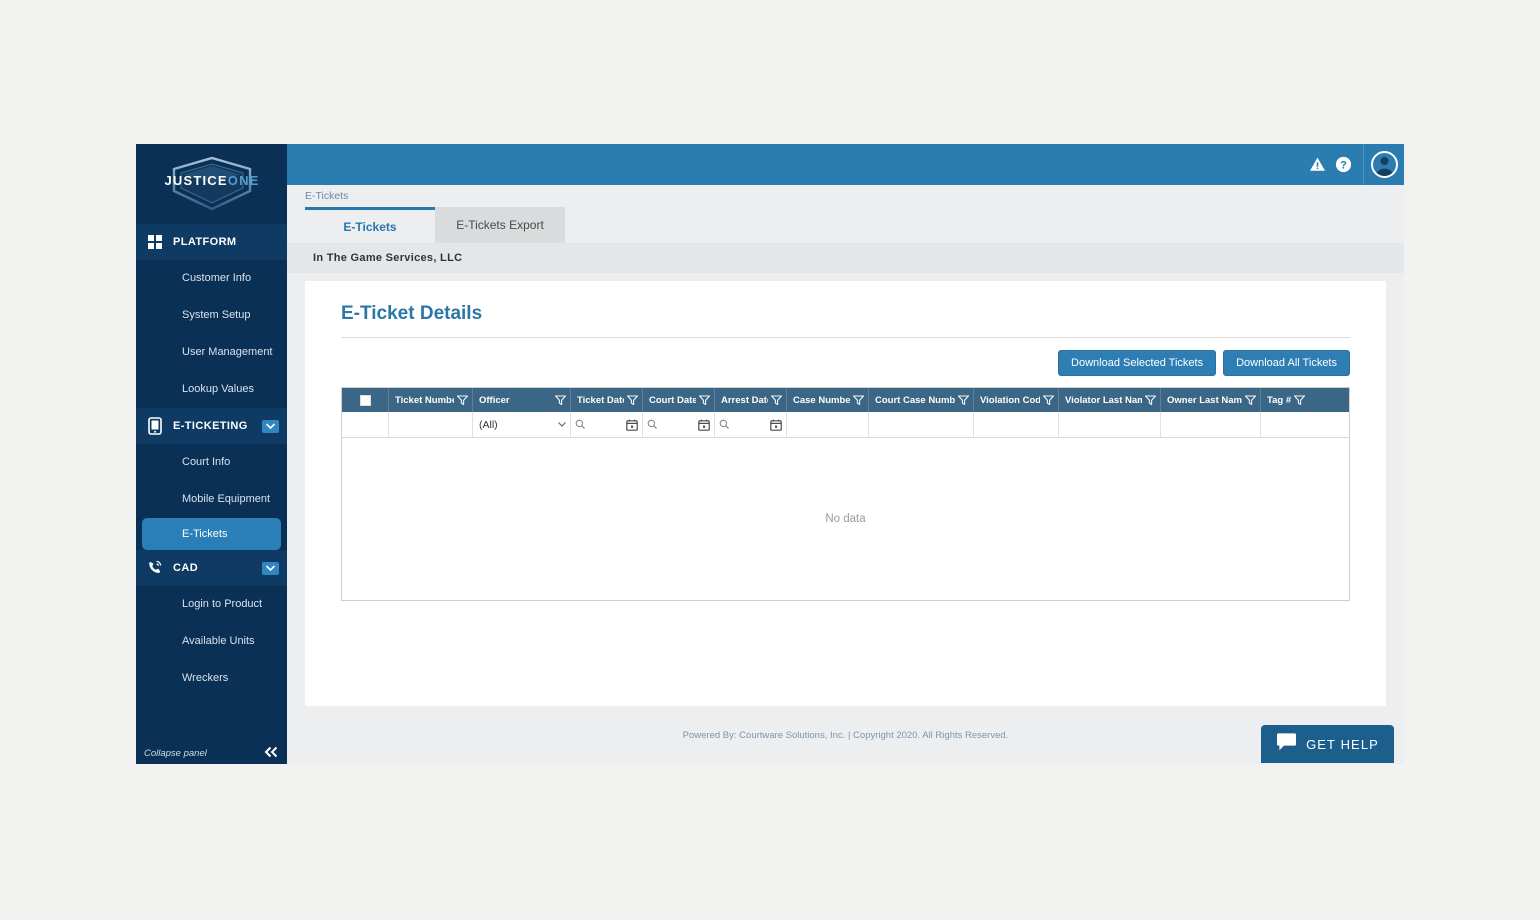  I want to click on grid-column-header-court-date: Court Date, so click(679, 400).